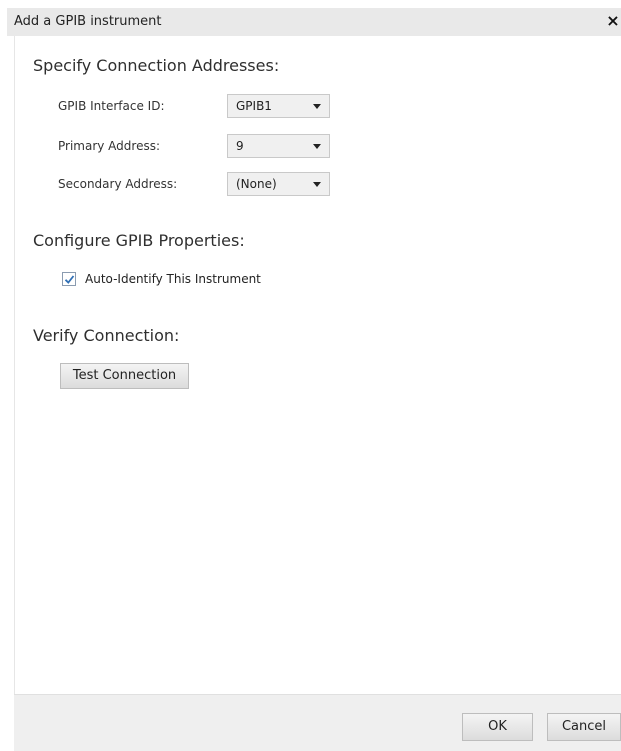  Describe the element at coordinates (111, 106) in the screenshot. I see `interface-id-label: GPIB Interface ID:` at that location.